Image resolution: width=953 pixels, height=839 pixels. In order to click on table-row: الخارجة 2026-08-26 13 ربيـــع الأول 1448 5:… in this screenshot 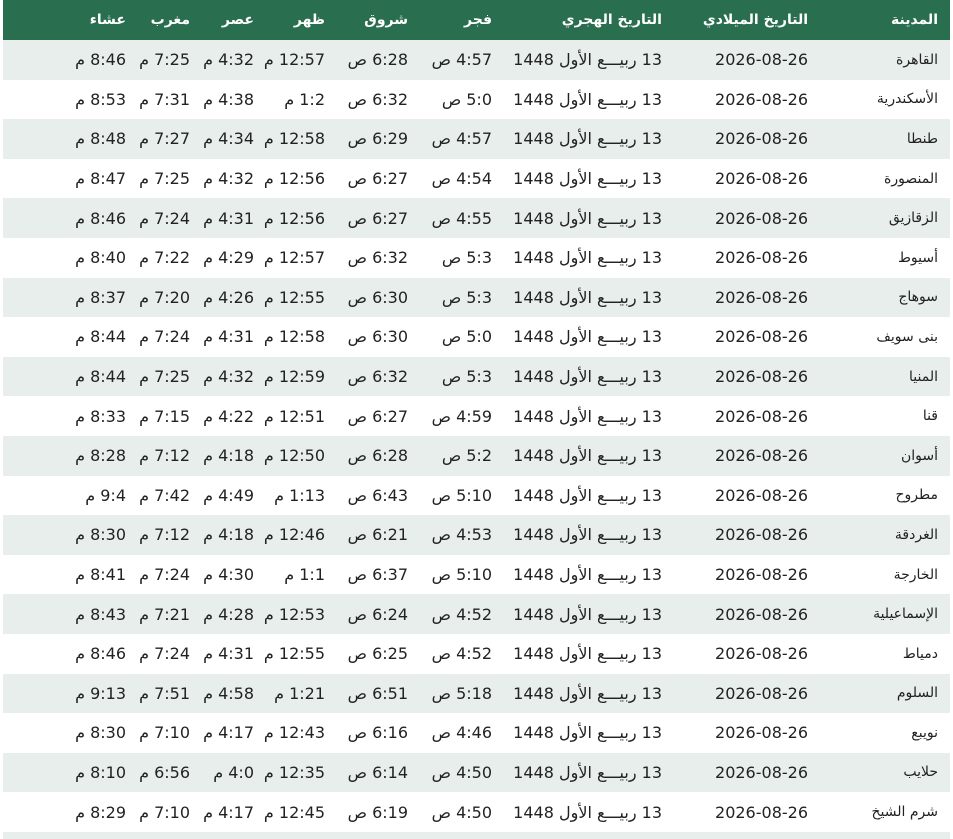, I will do `click(476, 574)`.